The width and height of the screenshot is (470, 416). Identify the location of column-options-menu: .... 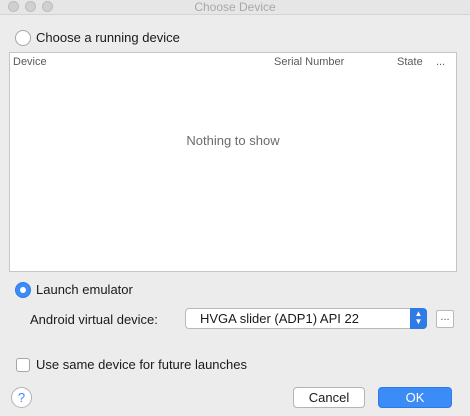
(440, 62).